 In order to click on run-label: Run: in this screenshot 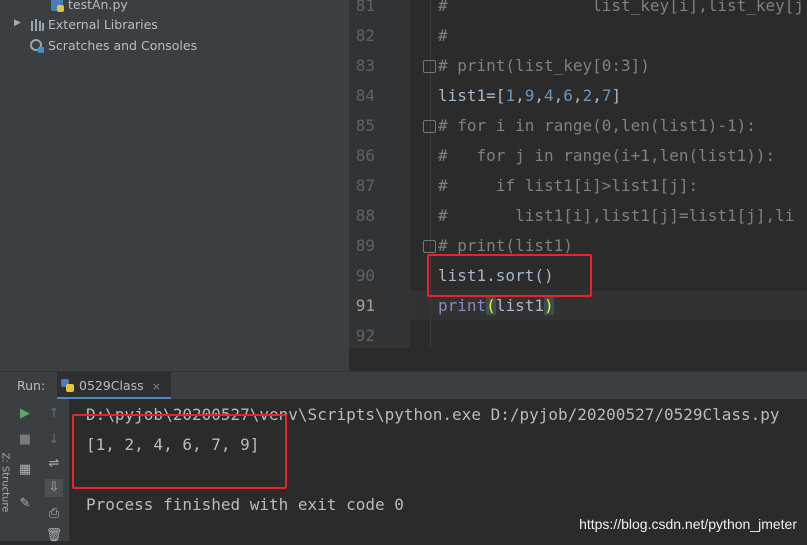, I will do `click(31, 385)`.